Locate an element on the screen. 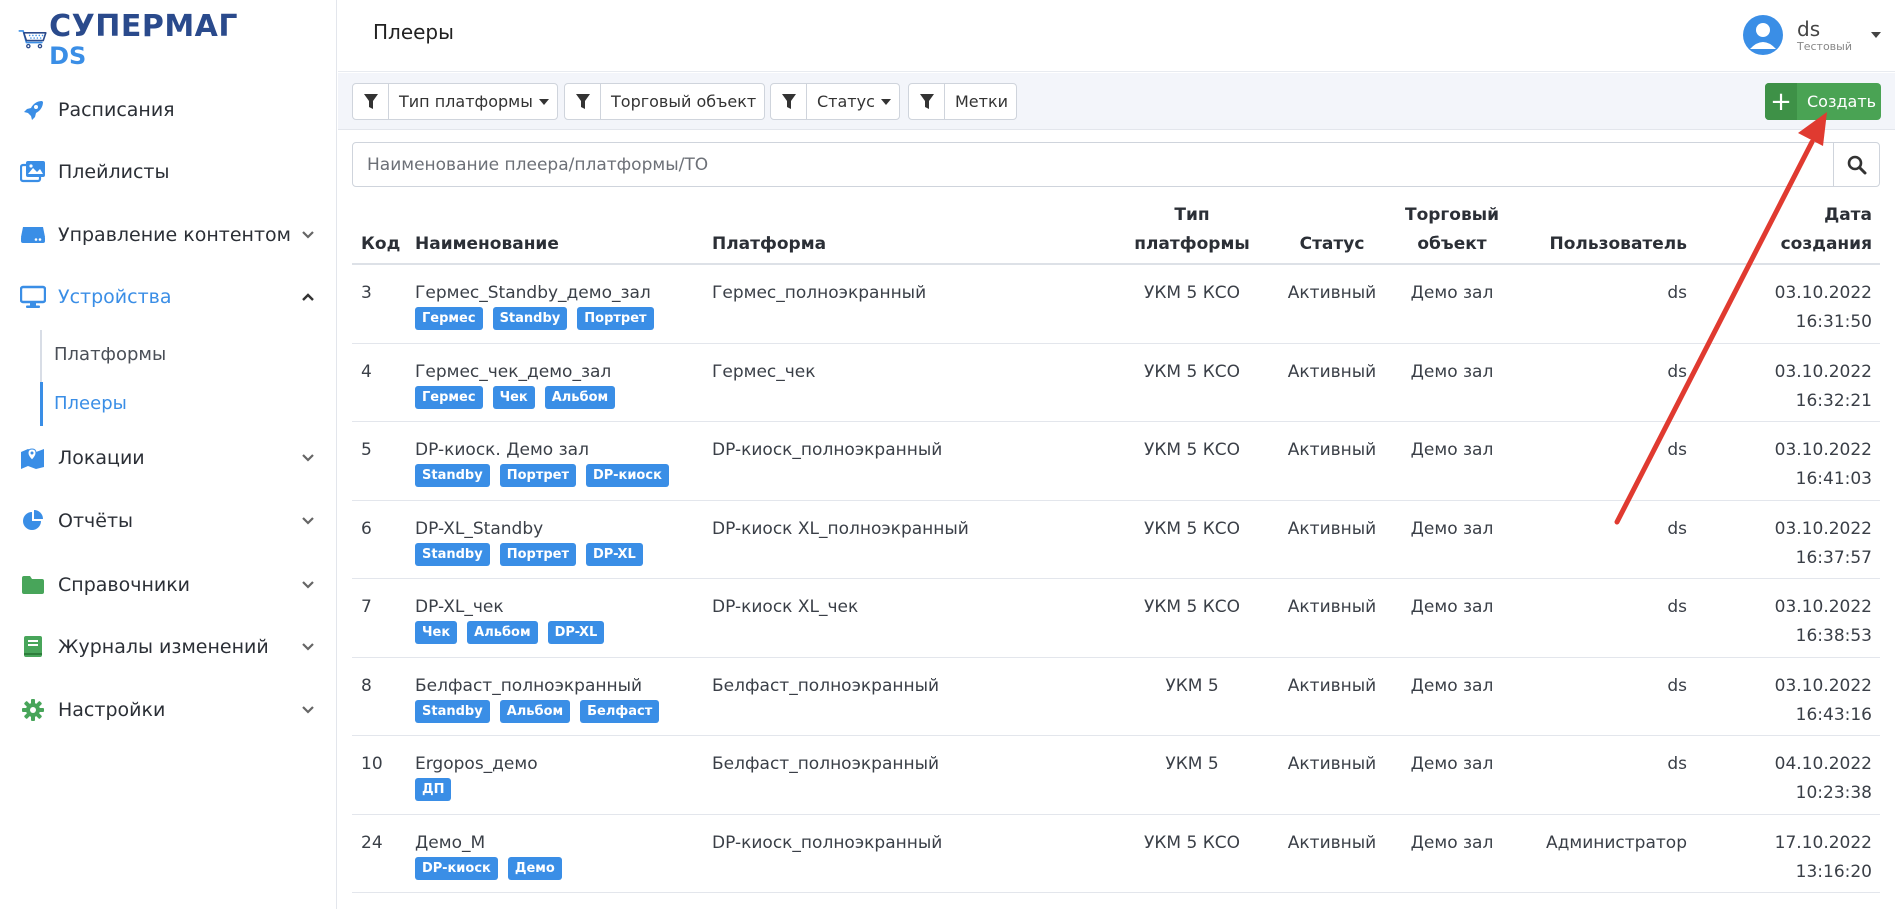 This screenshot has width=1895, height=909. cell-code: 6 is located at coordinates (366, 528).